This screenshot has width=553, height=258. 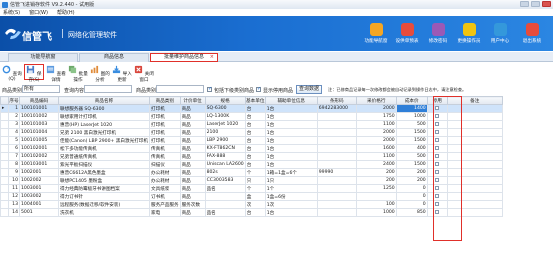 I want to click on query-button: 查询(Q), so click(x=12, y=73).